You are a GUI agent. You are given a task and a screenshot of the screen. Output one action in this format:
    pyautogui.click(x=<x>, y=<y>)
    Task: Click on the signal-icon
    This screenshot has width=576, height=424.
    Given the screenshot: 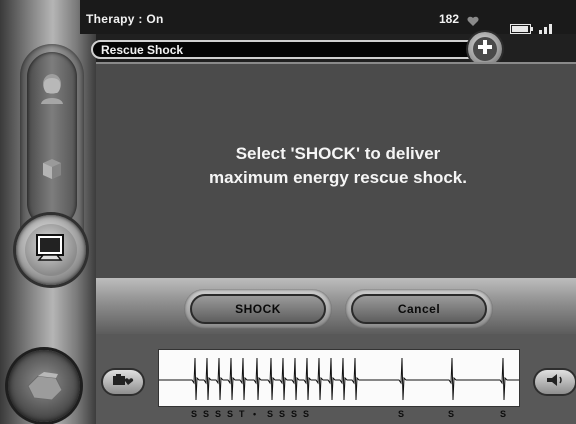 What is the action you would take?
    pyautogui.click(x=547, y=30)
    